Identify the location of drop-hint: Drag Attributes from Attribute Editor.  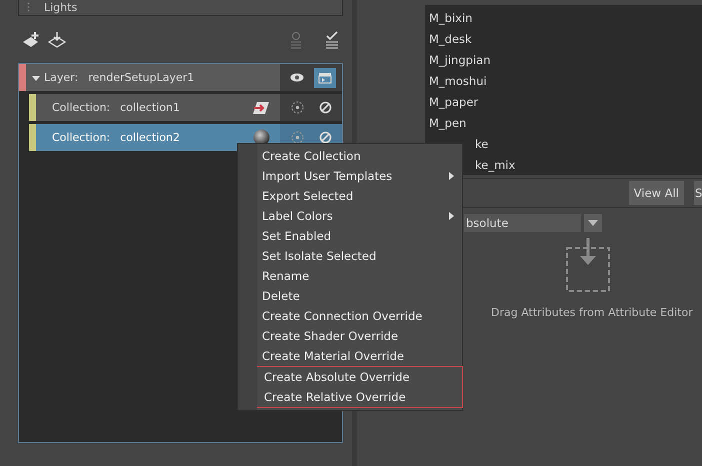
(592, 312).